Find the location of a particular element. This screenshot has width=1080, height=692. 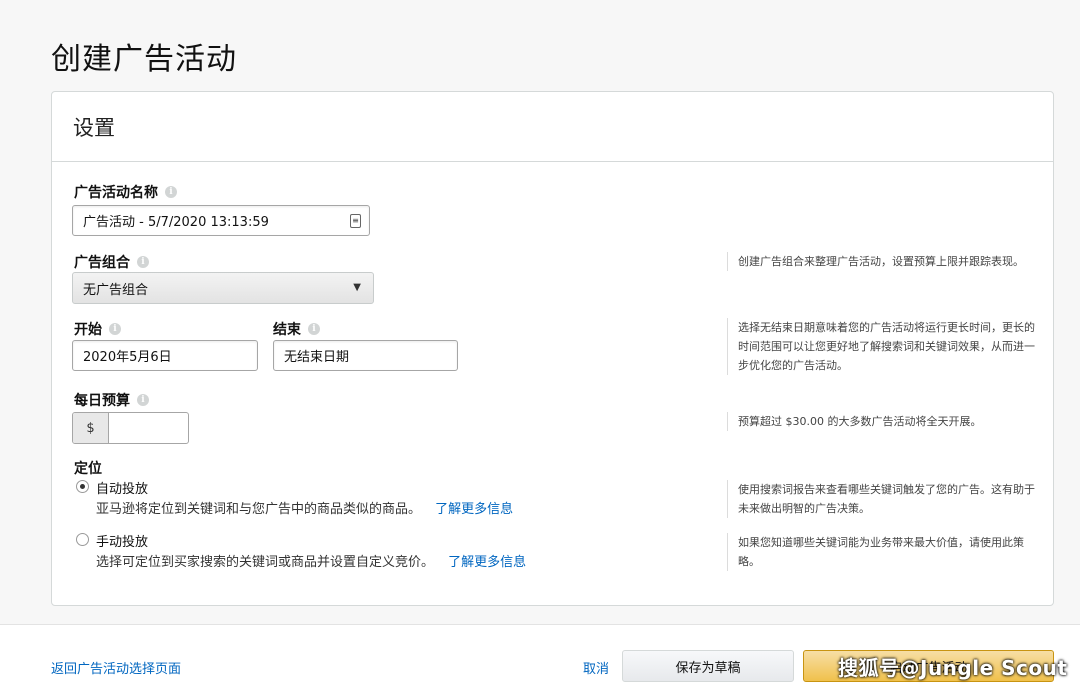

daily-budget-label: 每日预算 i is located at coordinates (111, 400).